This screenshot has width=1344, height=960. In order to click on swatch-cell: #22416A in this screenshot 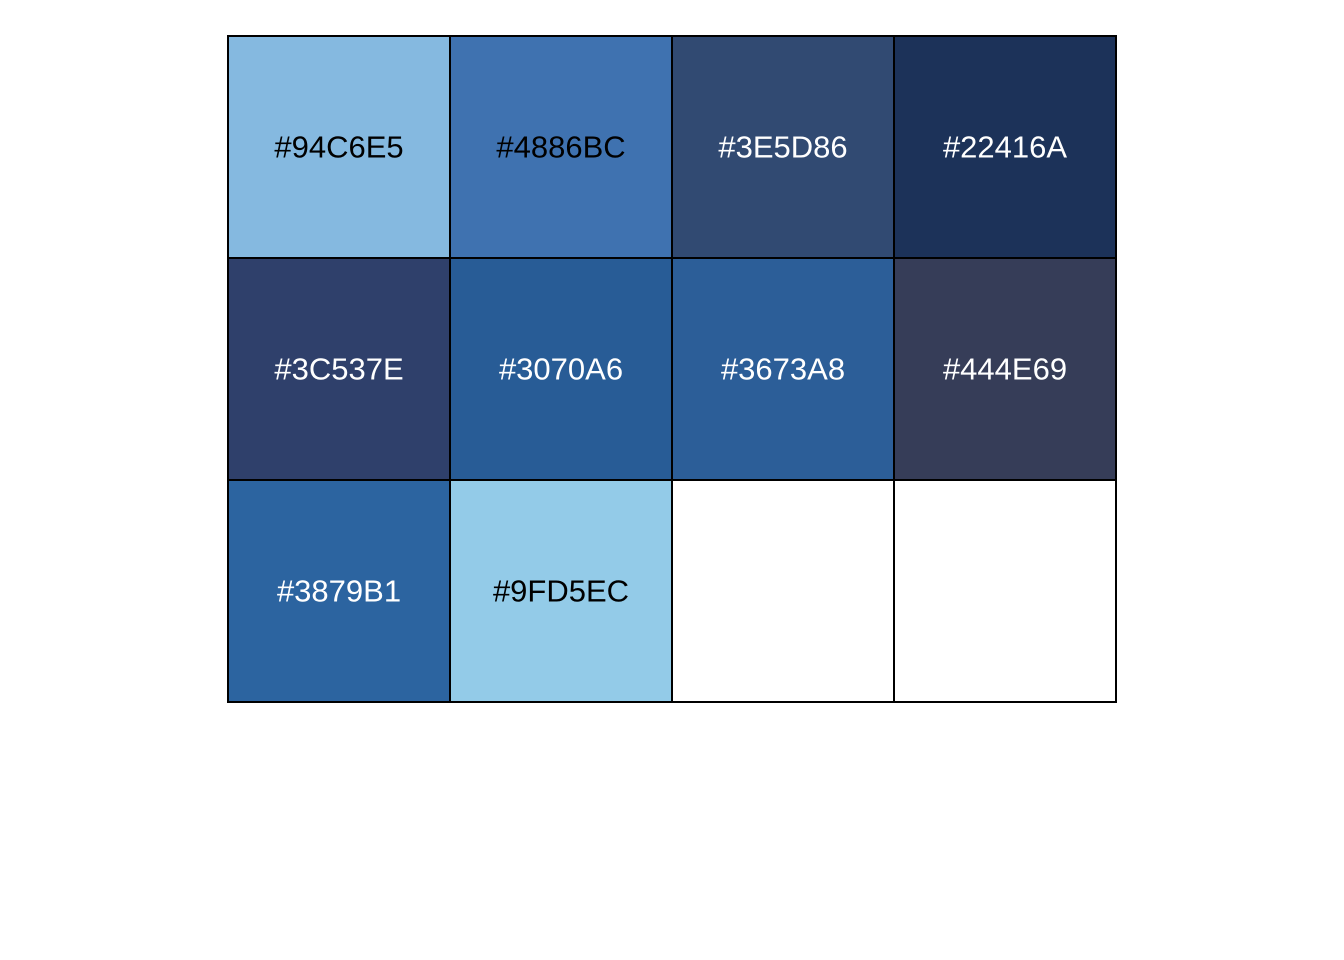, I will do `click(1005, 147)`.